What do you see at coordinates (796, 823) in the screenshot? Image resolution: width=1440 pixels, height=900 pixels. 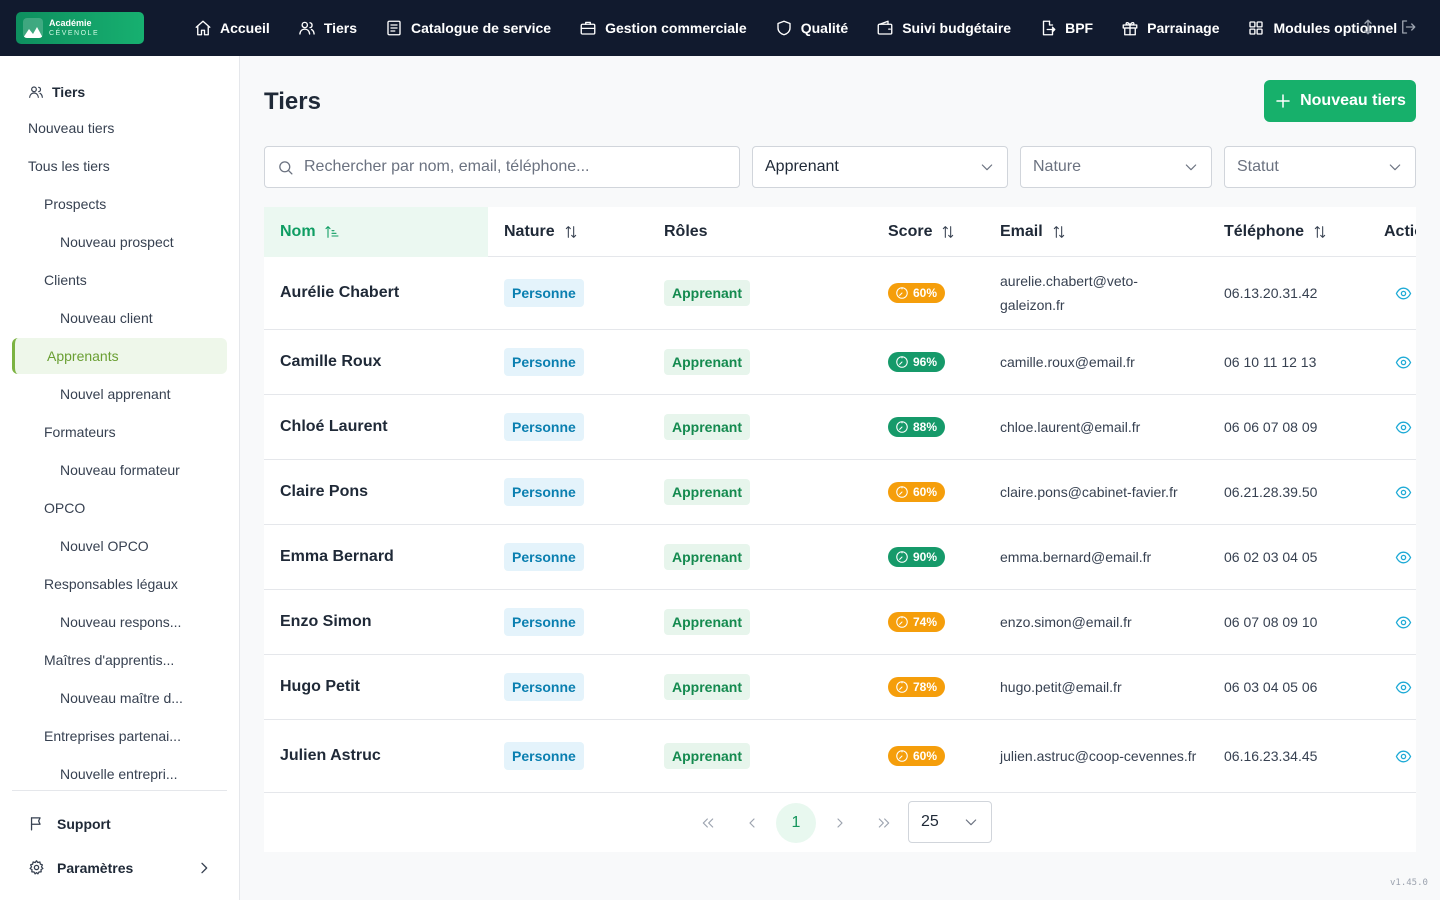 I see `page-button-current: 1` at bounding box center [796, 823].